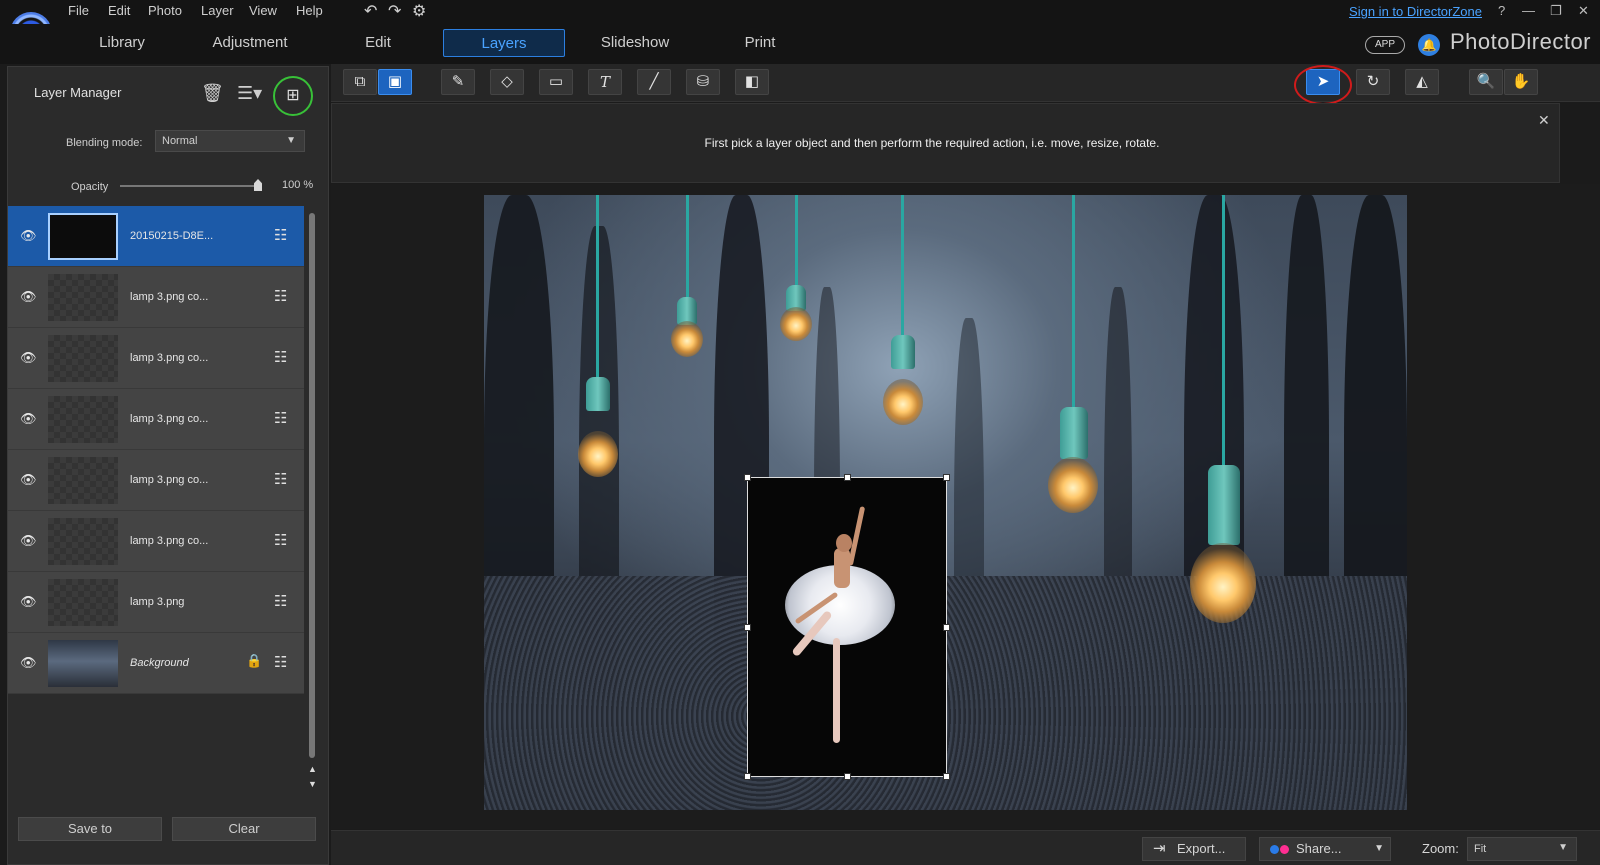 The height and width of the screenshot is (865, 1600). Describe the element at coordinates (1528, 10) in the screenshot. I see `minimize-button: —` at that location.